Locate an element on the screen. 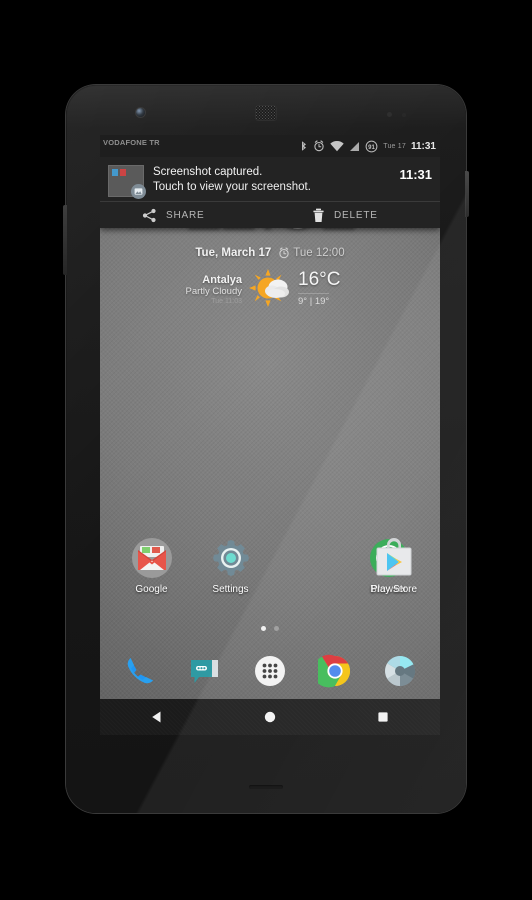 The image size is (532, 900). app-label-google: Google is located at coordinates (151, 589).